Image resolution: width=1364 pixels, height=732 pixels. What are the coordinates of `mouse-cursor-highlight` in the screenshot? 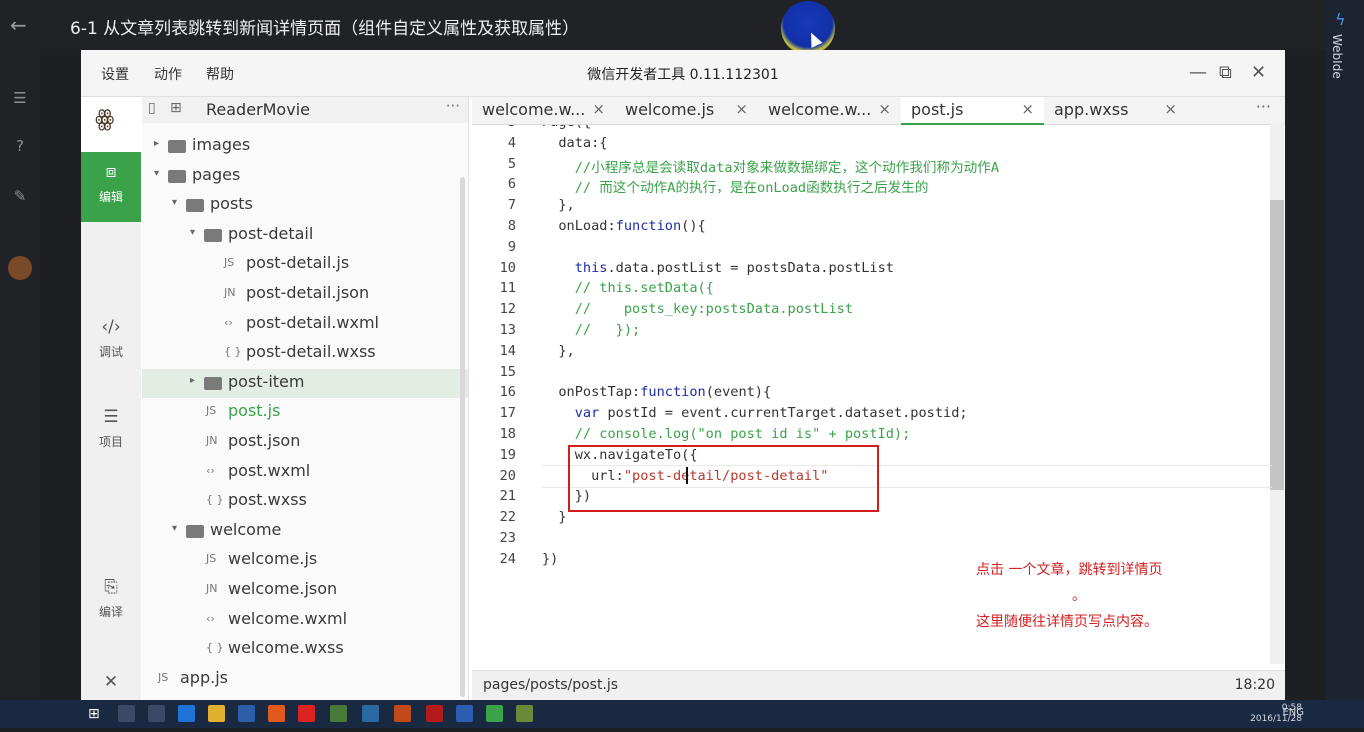 It's located at (808, 28).